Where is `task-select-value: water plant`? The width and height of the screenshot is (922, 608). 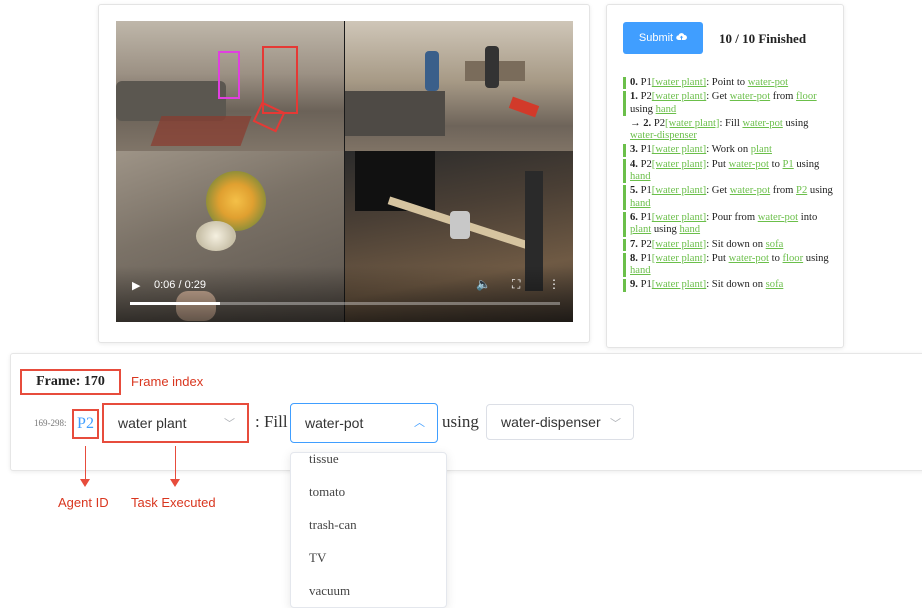 task-select-value: water plant is located at coordinates (152, 423).